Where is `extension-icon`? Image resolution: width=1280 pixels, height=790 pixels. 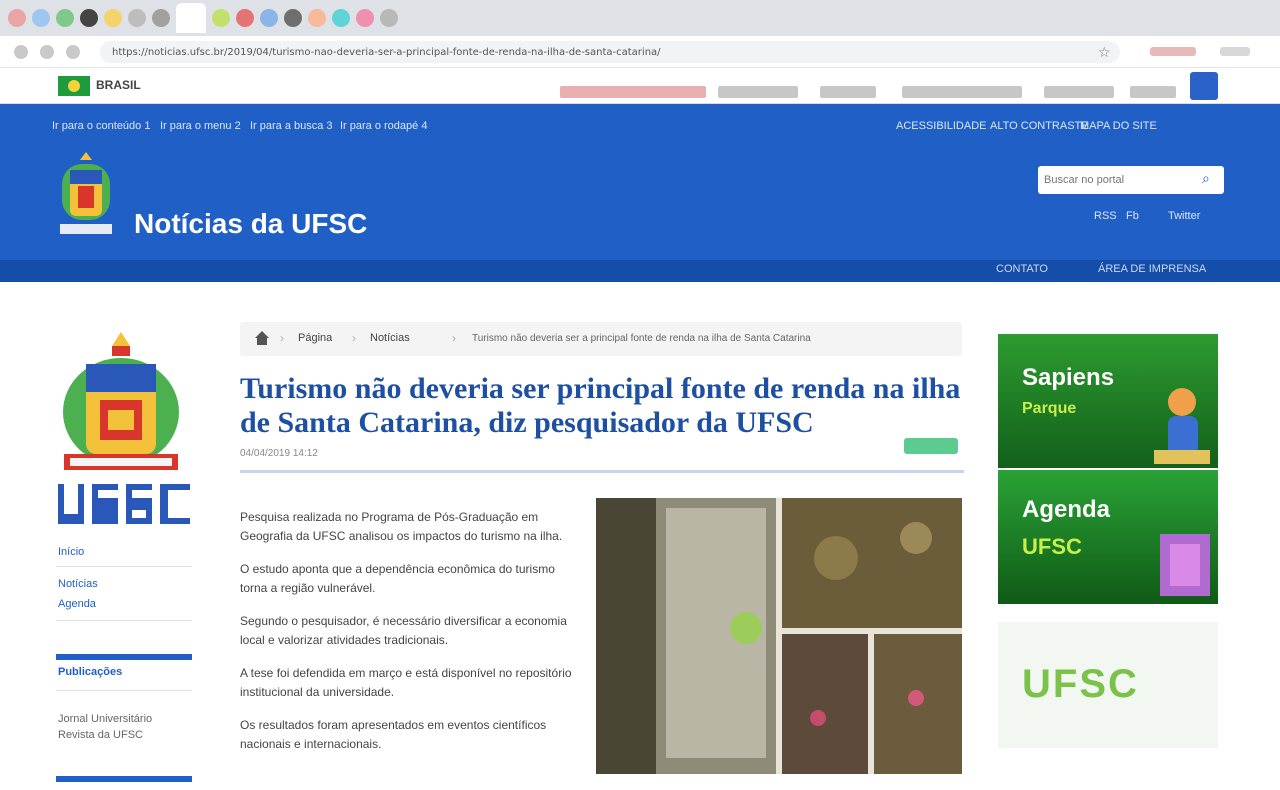 extension-icon is located at coordinates (1173, 51).